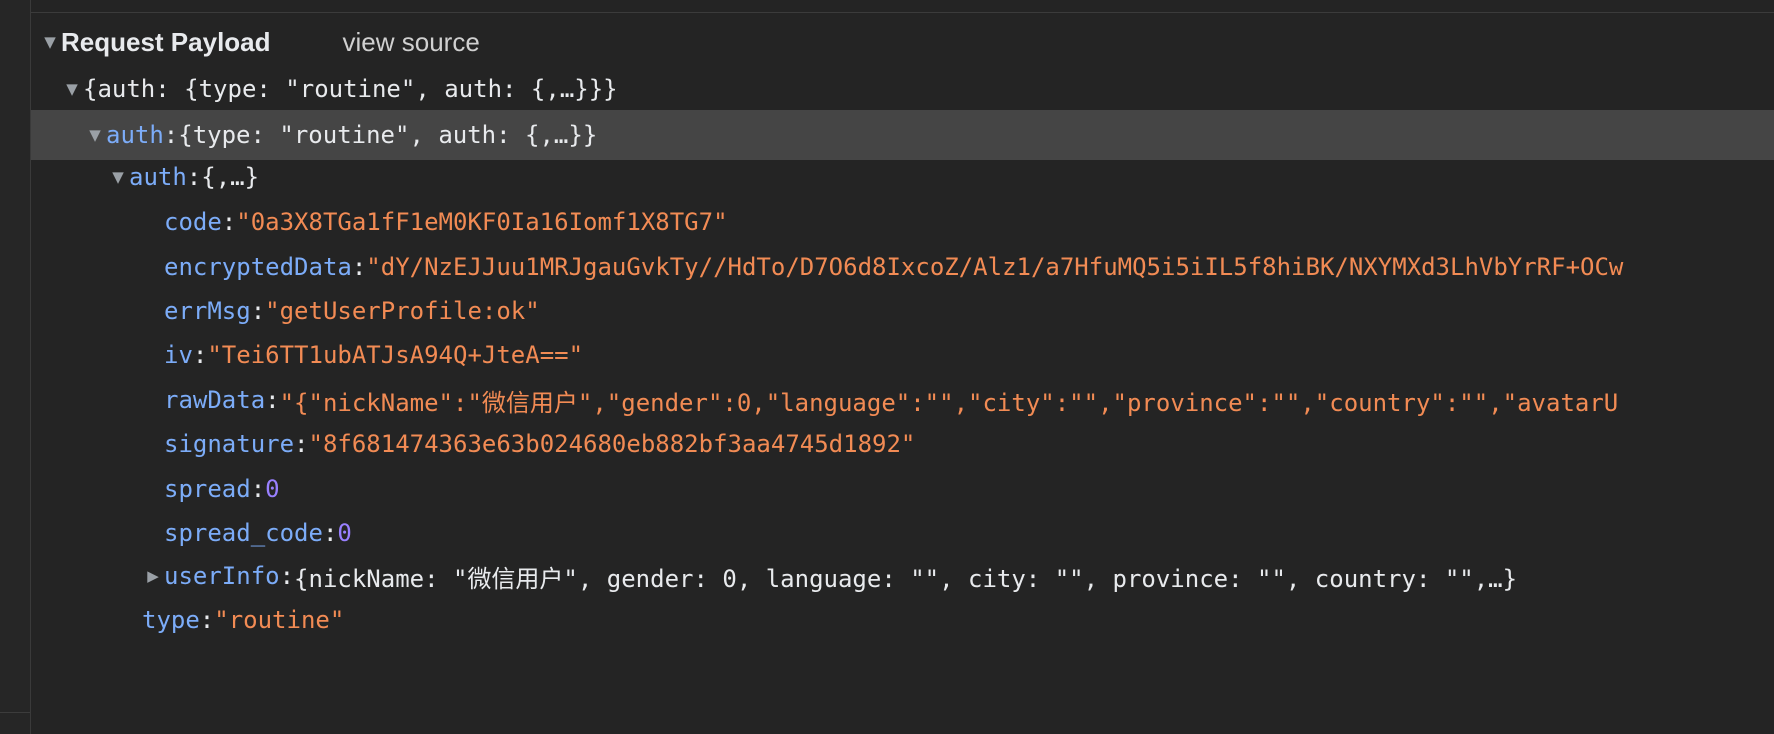 Image resolution: width=1774 pixels, height=734 pixels. What do you see at coordinates (395, 355) in the screenshot?
I see `tree-value: "Tei6TT1ubATJsA94Q+JteA=="` at bounding box center [395, 355].